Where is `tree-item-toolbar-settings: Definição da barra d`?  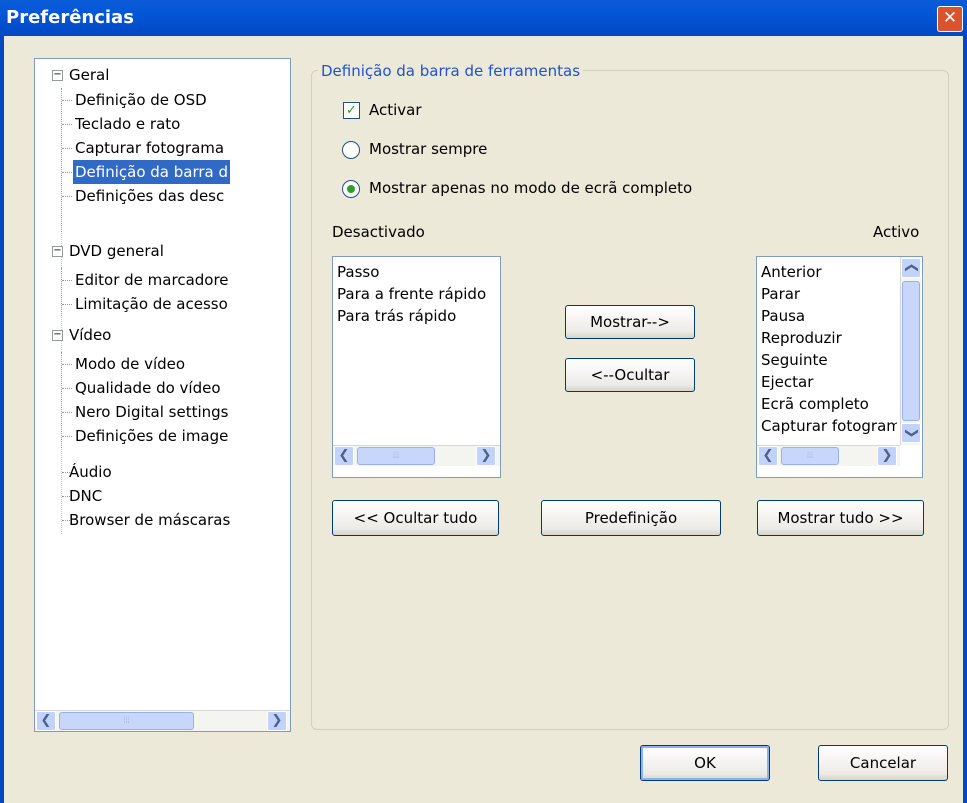 tree-item-toolbar-settings: Definição da barra d is located at coordinates (152, 172).